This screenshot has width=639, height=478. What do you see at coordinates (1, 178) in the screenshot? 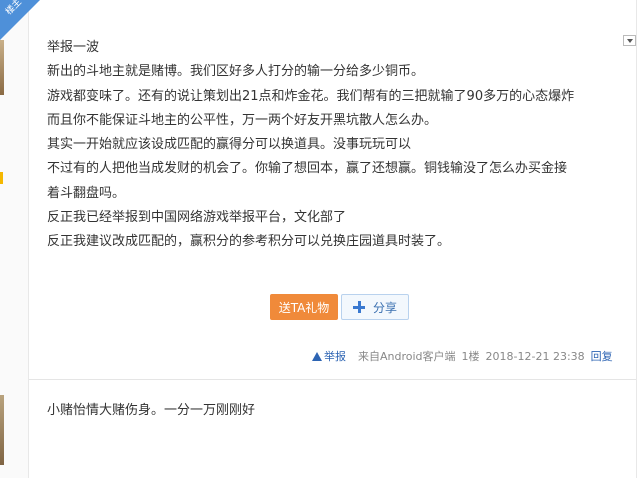
I see `level-icon` at bounding box center [1, 178].